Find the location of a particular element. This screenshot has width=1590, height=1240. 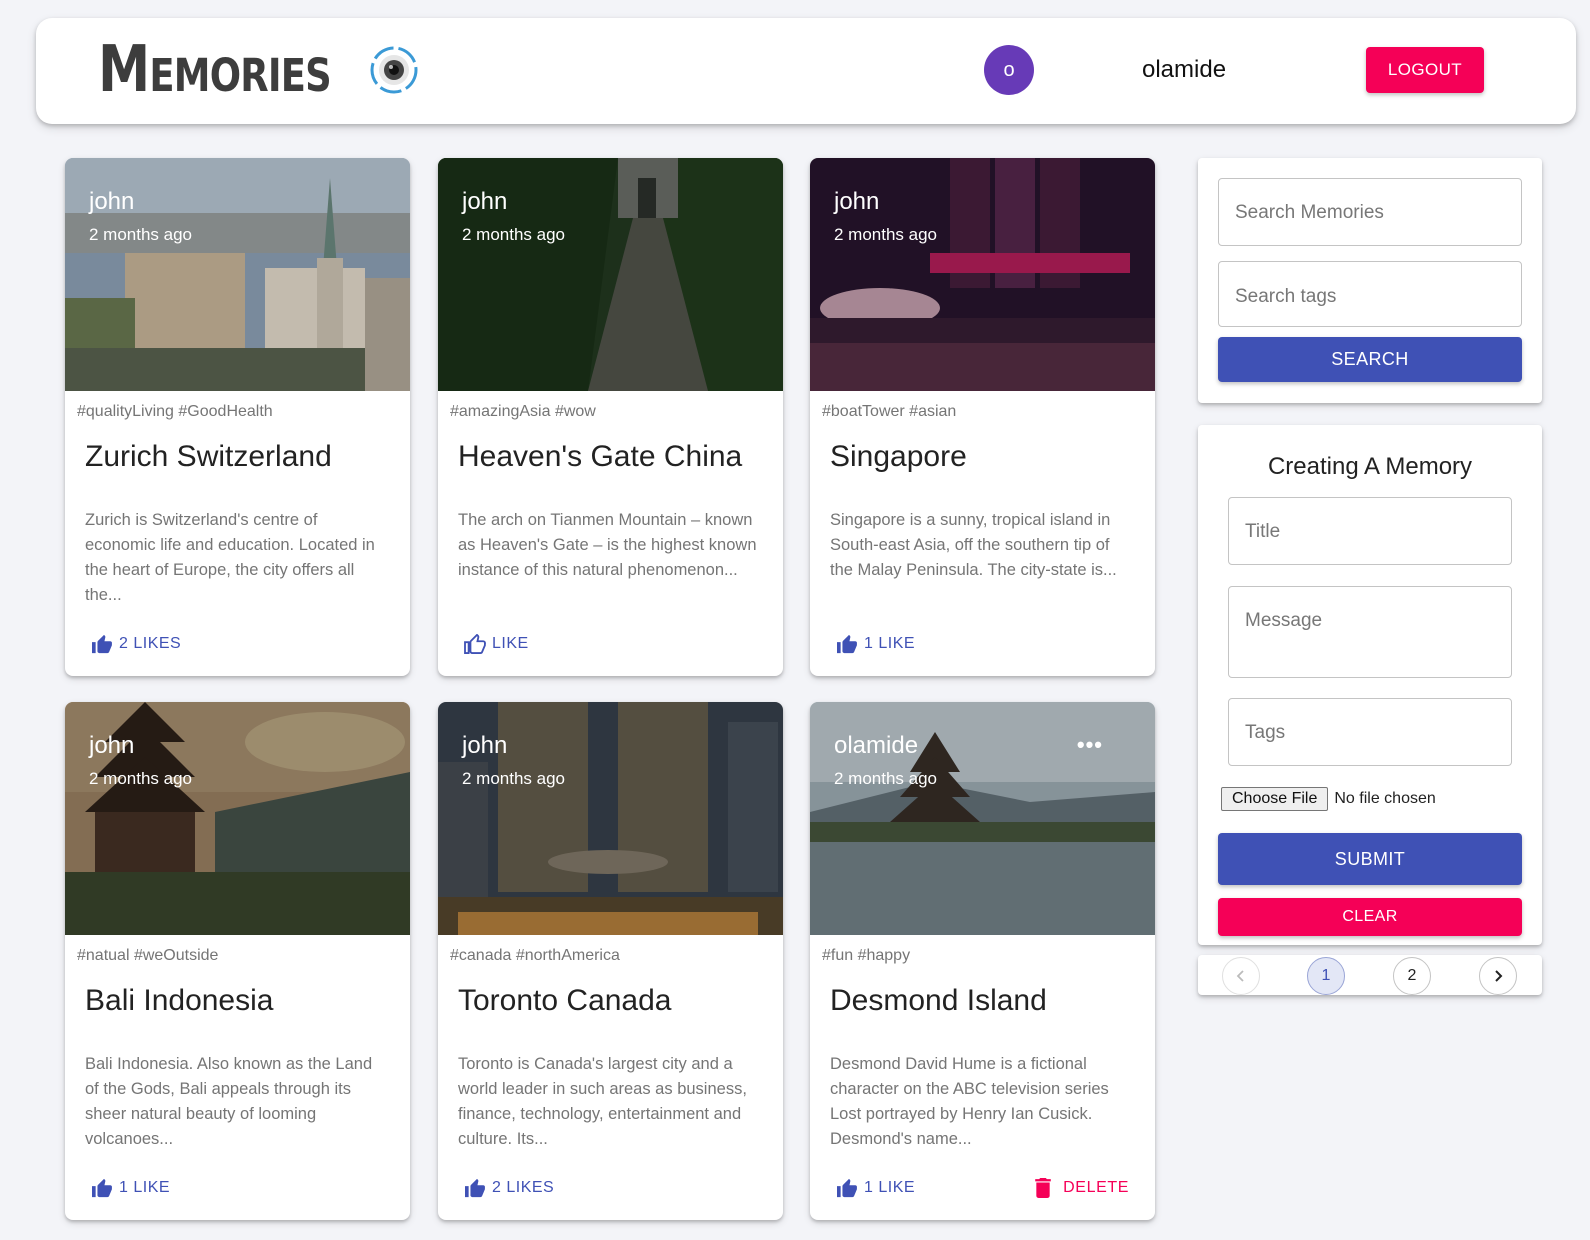

delete-button: DELETE is located at coordinates (1082, 1188).